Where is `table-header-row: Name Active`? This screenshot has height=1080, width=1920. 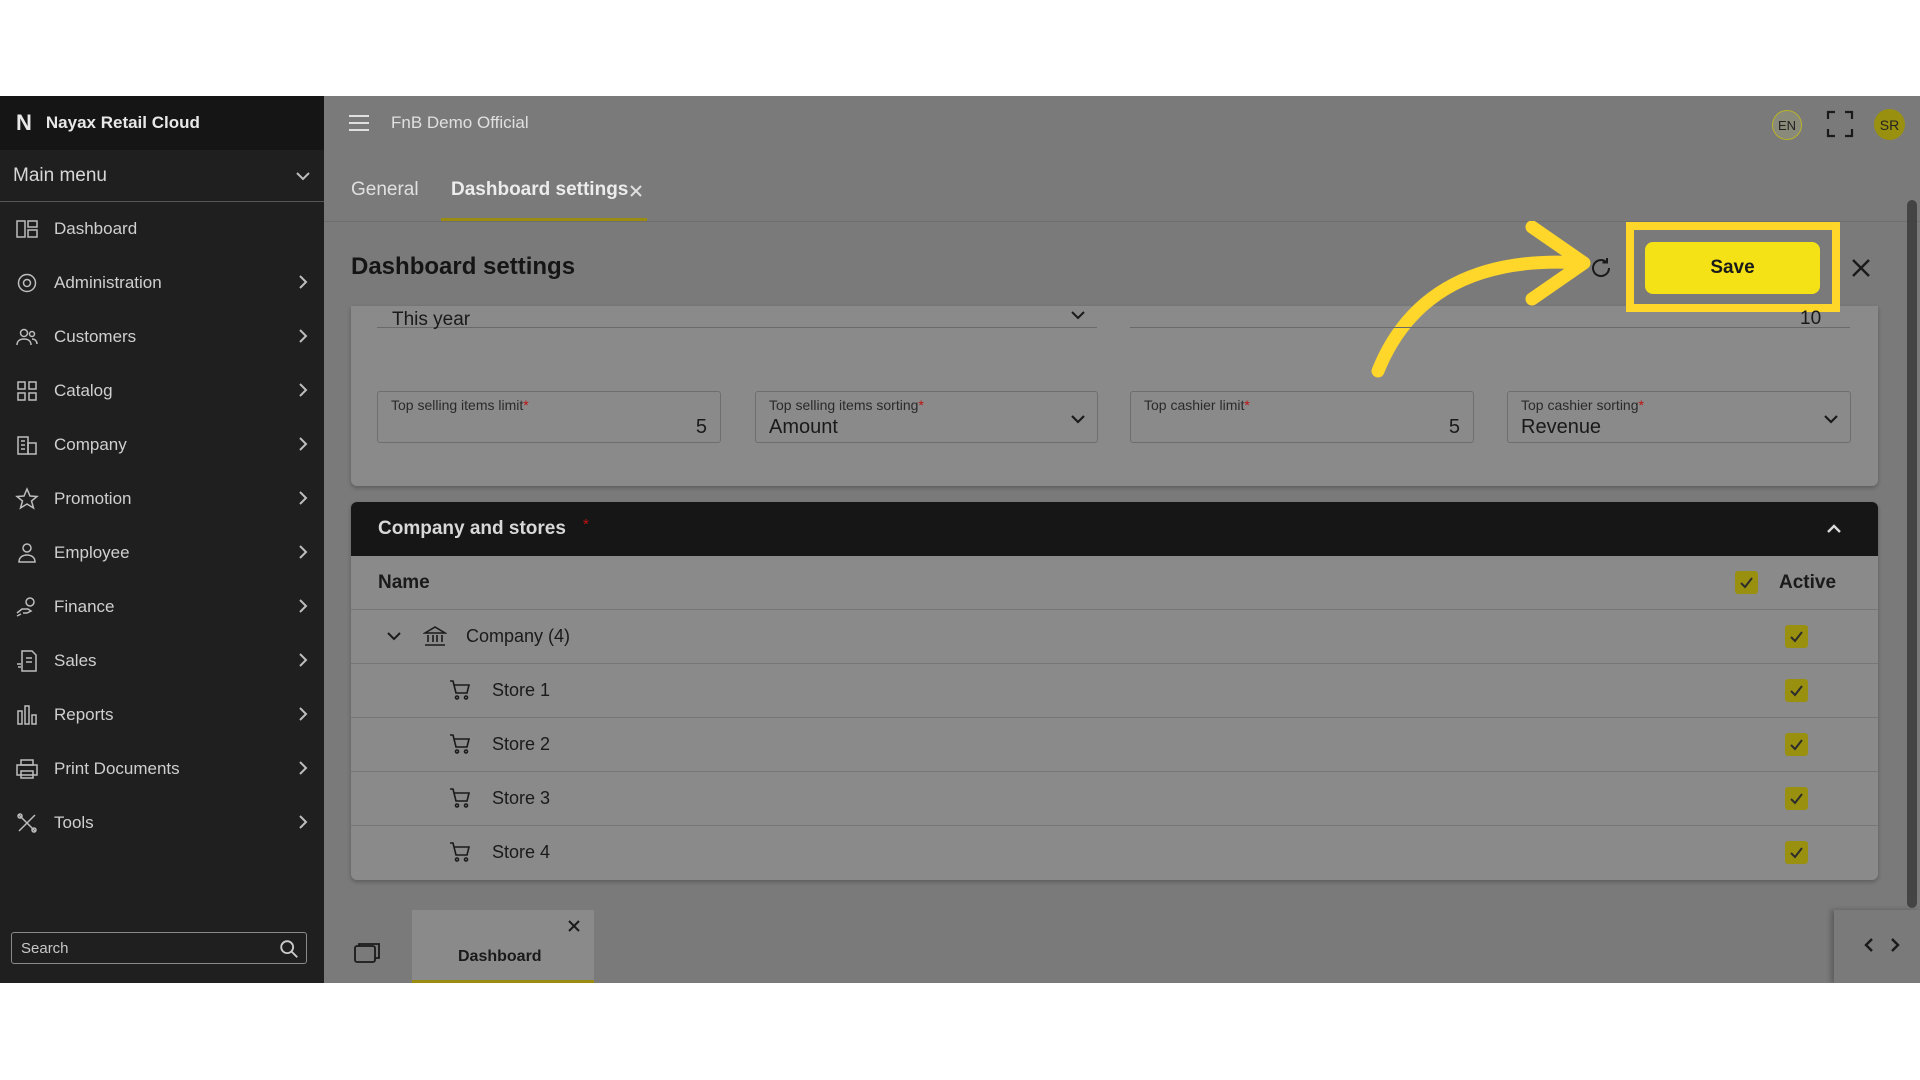 table-header-row: Name Active is located at coordinates (1114, 583).